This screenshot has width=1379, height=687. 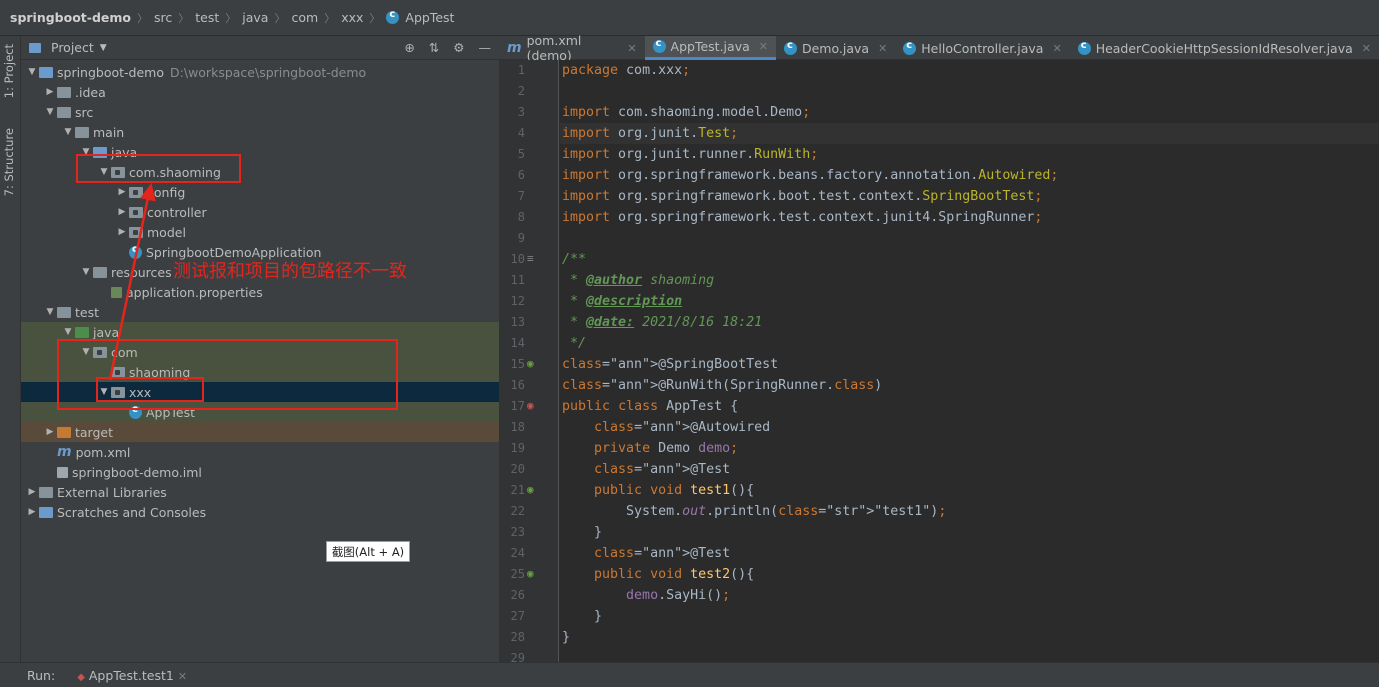 I want to click on breadcrumb-java: java, so click(x=255, y=17).